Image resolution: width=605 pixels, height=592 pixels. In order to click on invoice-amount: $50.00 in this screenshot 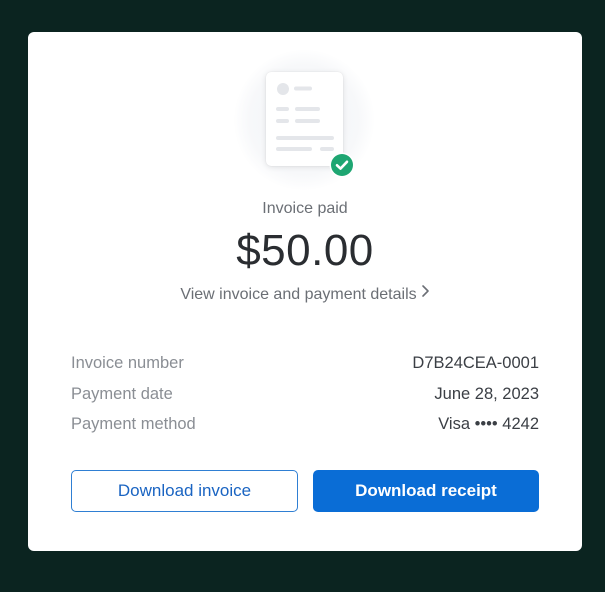, I will do `click(305, 250)`.